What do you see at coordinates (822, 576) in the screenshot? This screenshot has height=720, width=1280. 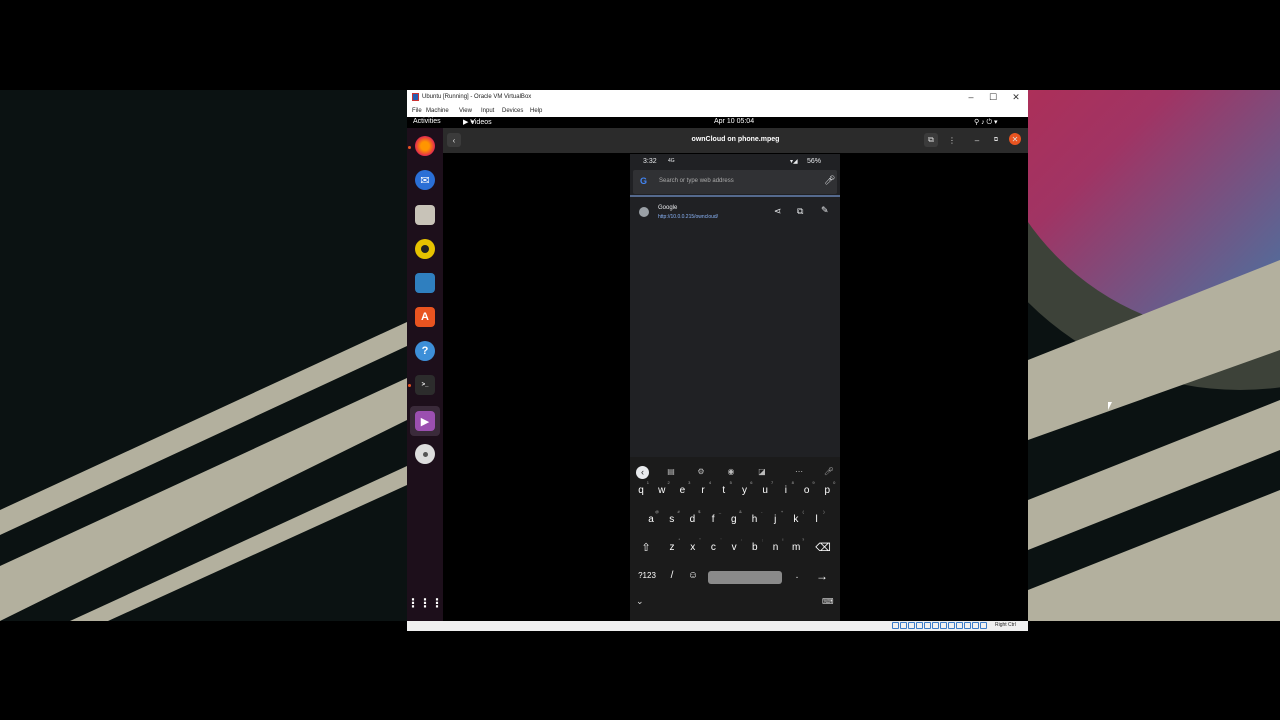 I see `enter-key: →` at bounding box center [822, 576].